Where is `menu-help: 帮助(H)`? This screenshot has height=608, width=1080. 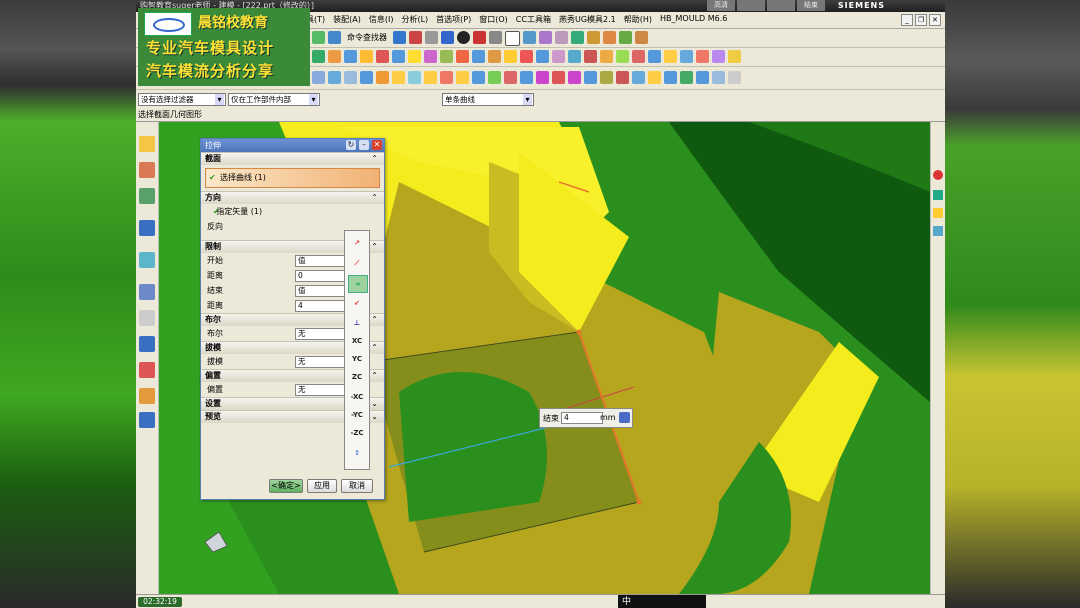 menu-help: 帮助(H) is located at coordinates (638, 19).